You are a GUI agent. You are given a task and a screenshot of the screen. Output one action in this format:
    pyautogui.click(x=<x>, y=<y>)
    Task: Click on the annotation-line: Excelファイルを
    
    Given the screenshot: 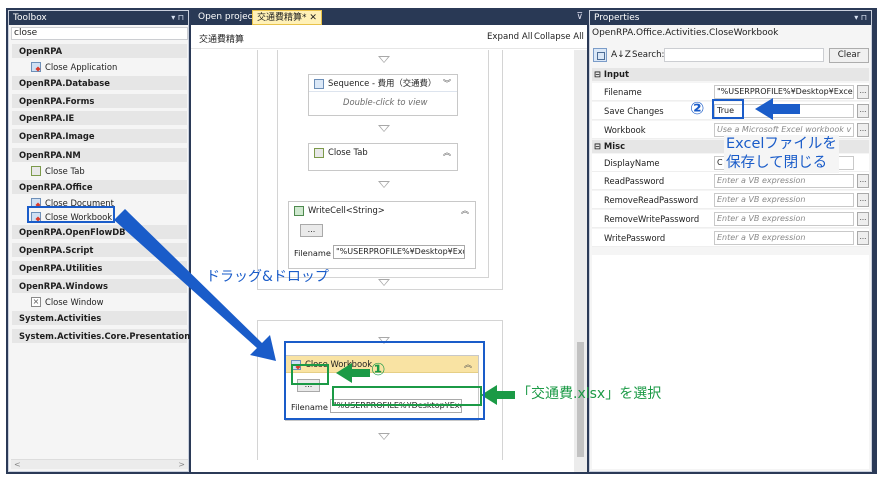 What is the action you would take?
    pyautogui.click(x=781, y=144)
    